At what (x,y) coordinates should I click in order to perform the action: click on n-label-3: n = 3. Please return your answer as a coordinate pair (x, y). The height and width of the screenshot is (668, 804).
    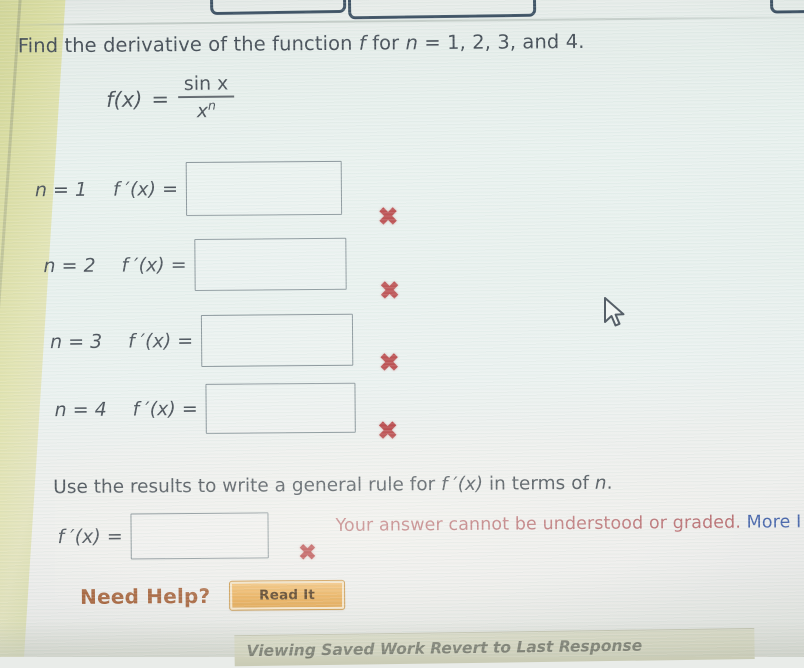
    Looking at the image, I should click on (76, 342).